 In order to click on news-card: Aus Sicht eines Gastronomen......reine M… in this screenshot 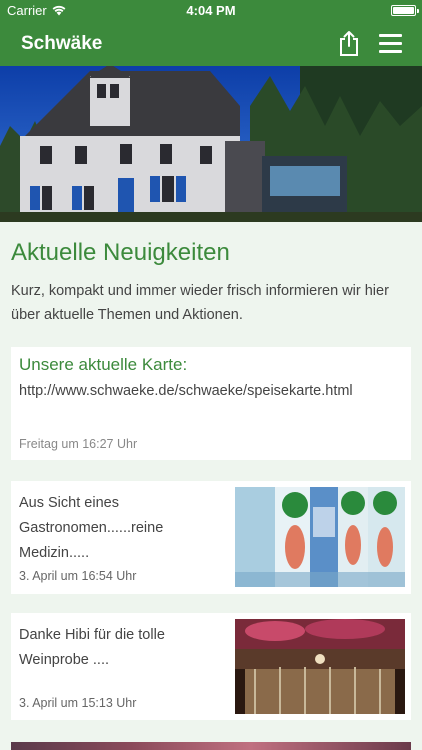, I will do `click(211, 537)`.